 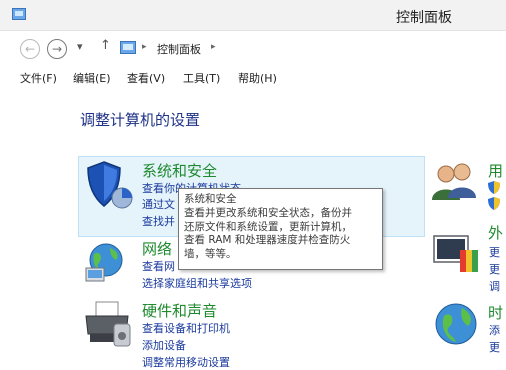 I want to click on link-backup-files: 通过文, so click(x=158, y=204).